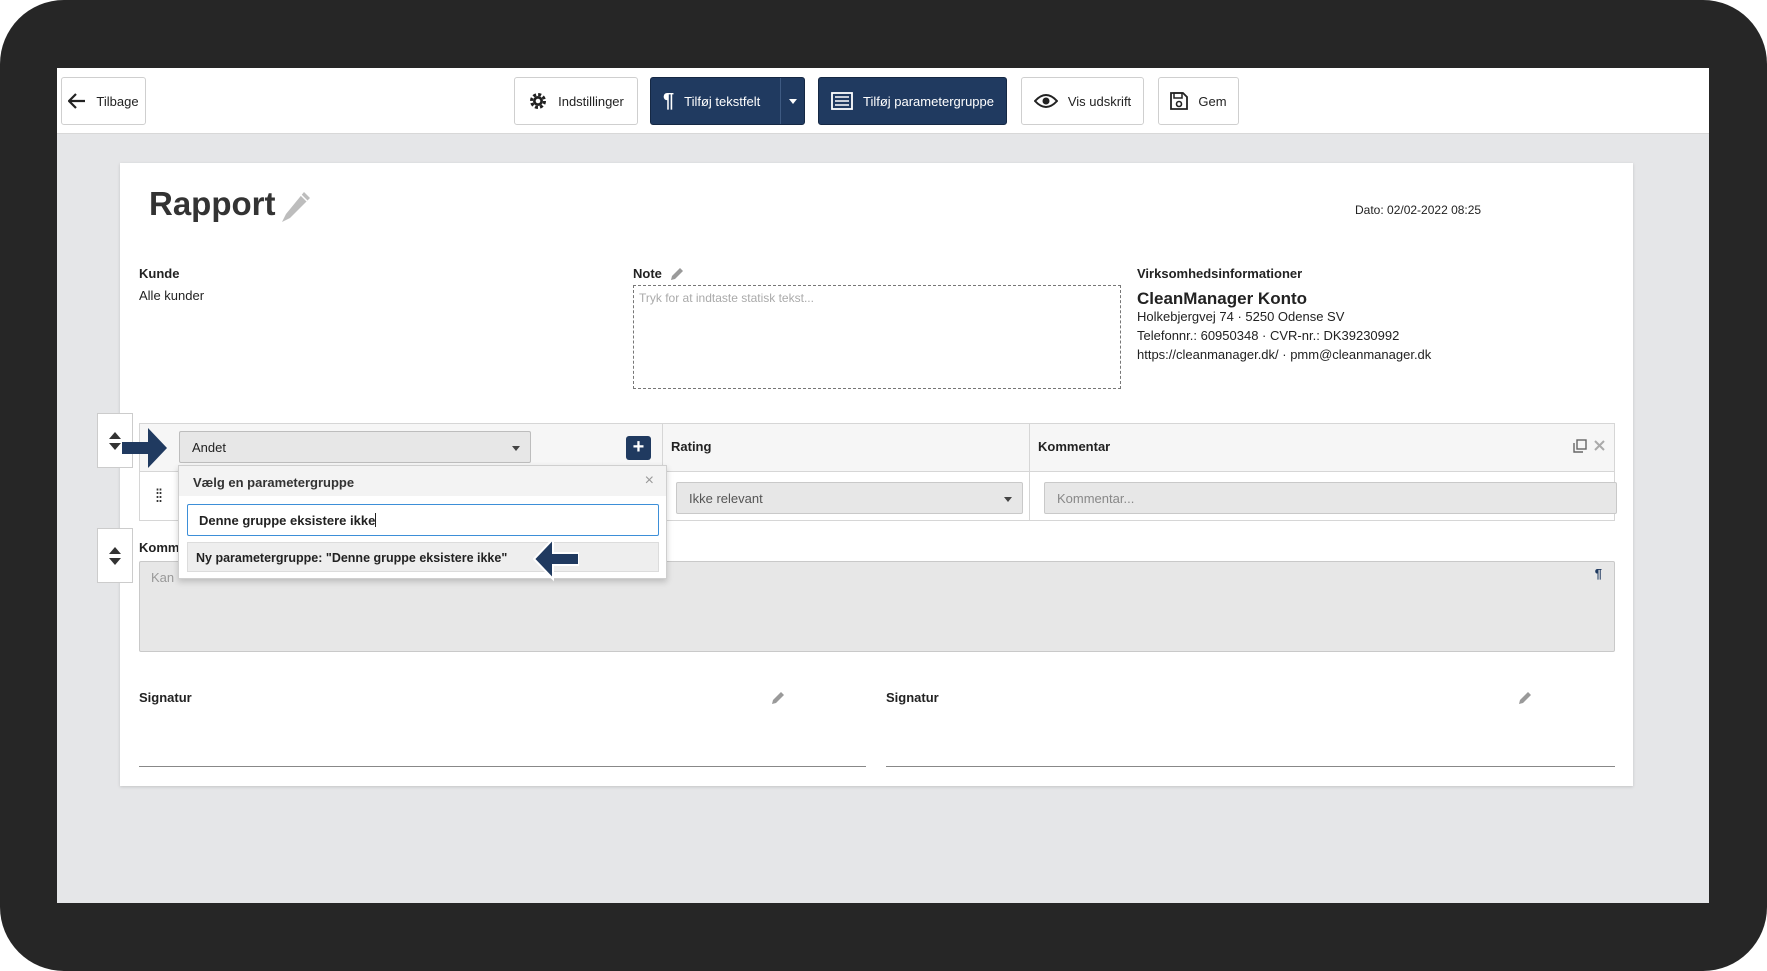 The height and width of the screenshot is (971, 1767). What do you see at coordinates (77, 101) in the screenshot?
I see `arrow-left-icon` at bounding box center [77, 101].